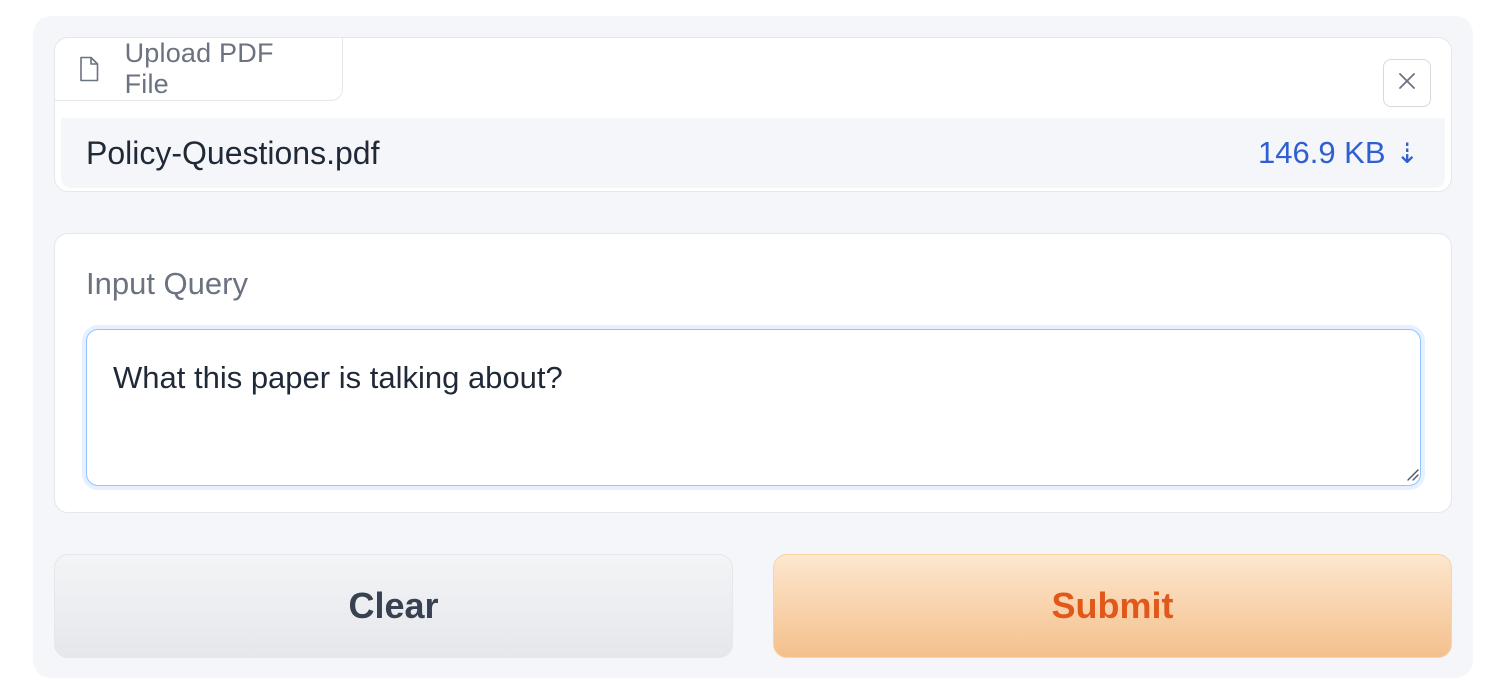  What do you see at coordinates (1321, 152) in the screenshot?
I see `file-size: 146.9 KB` at bounding box center [1321, 152].